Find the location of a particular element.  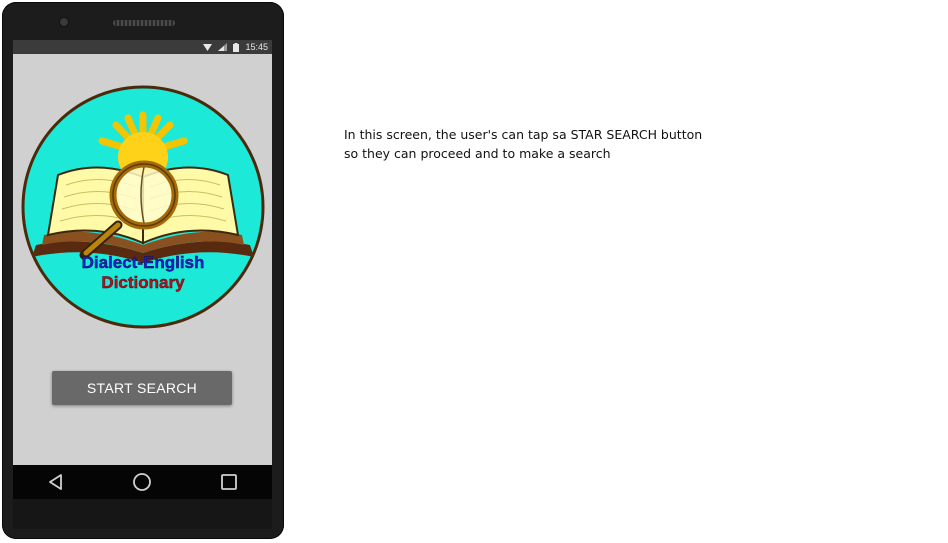

recents-icon is located at coordinates (228, 482).